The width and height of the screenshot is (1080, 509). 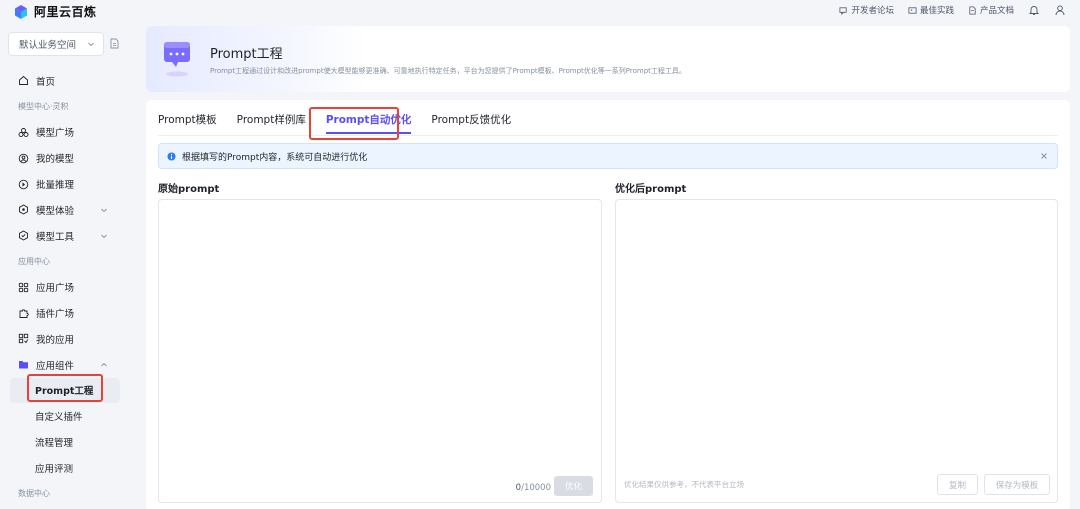 I want to click on sidebar-item-label: 应用评测, so click(x=54, y=469).